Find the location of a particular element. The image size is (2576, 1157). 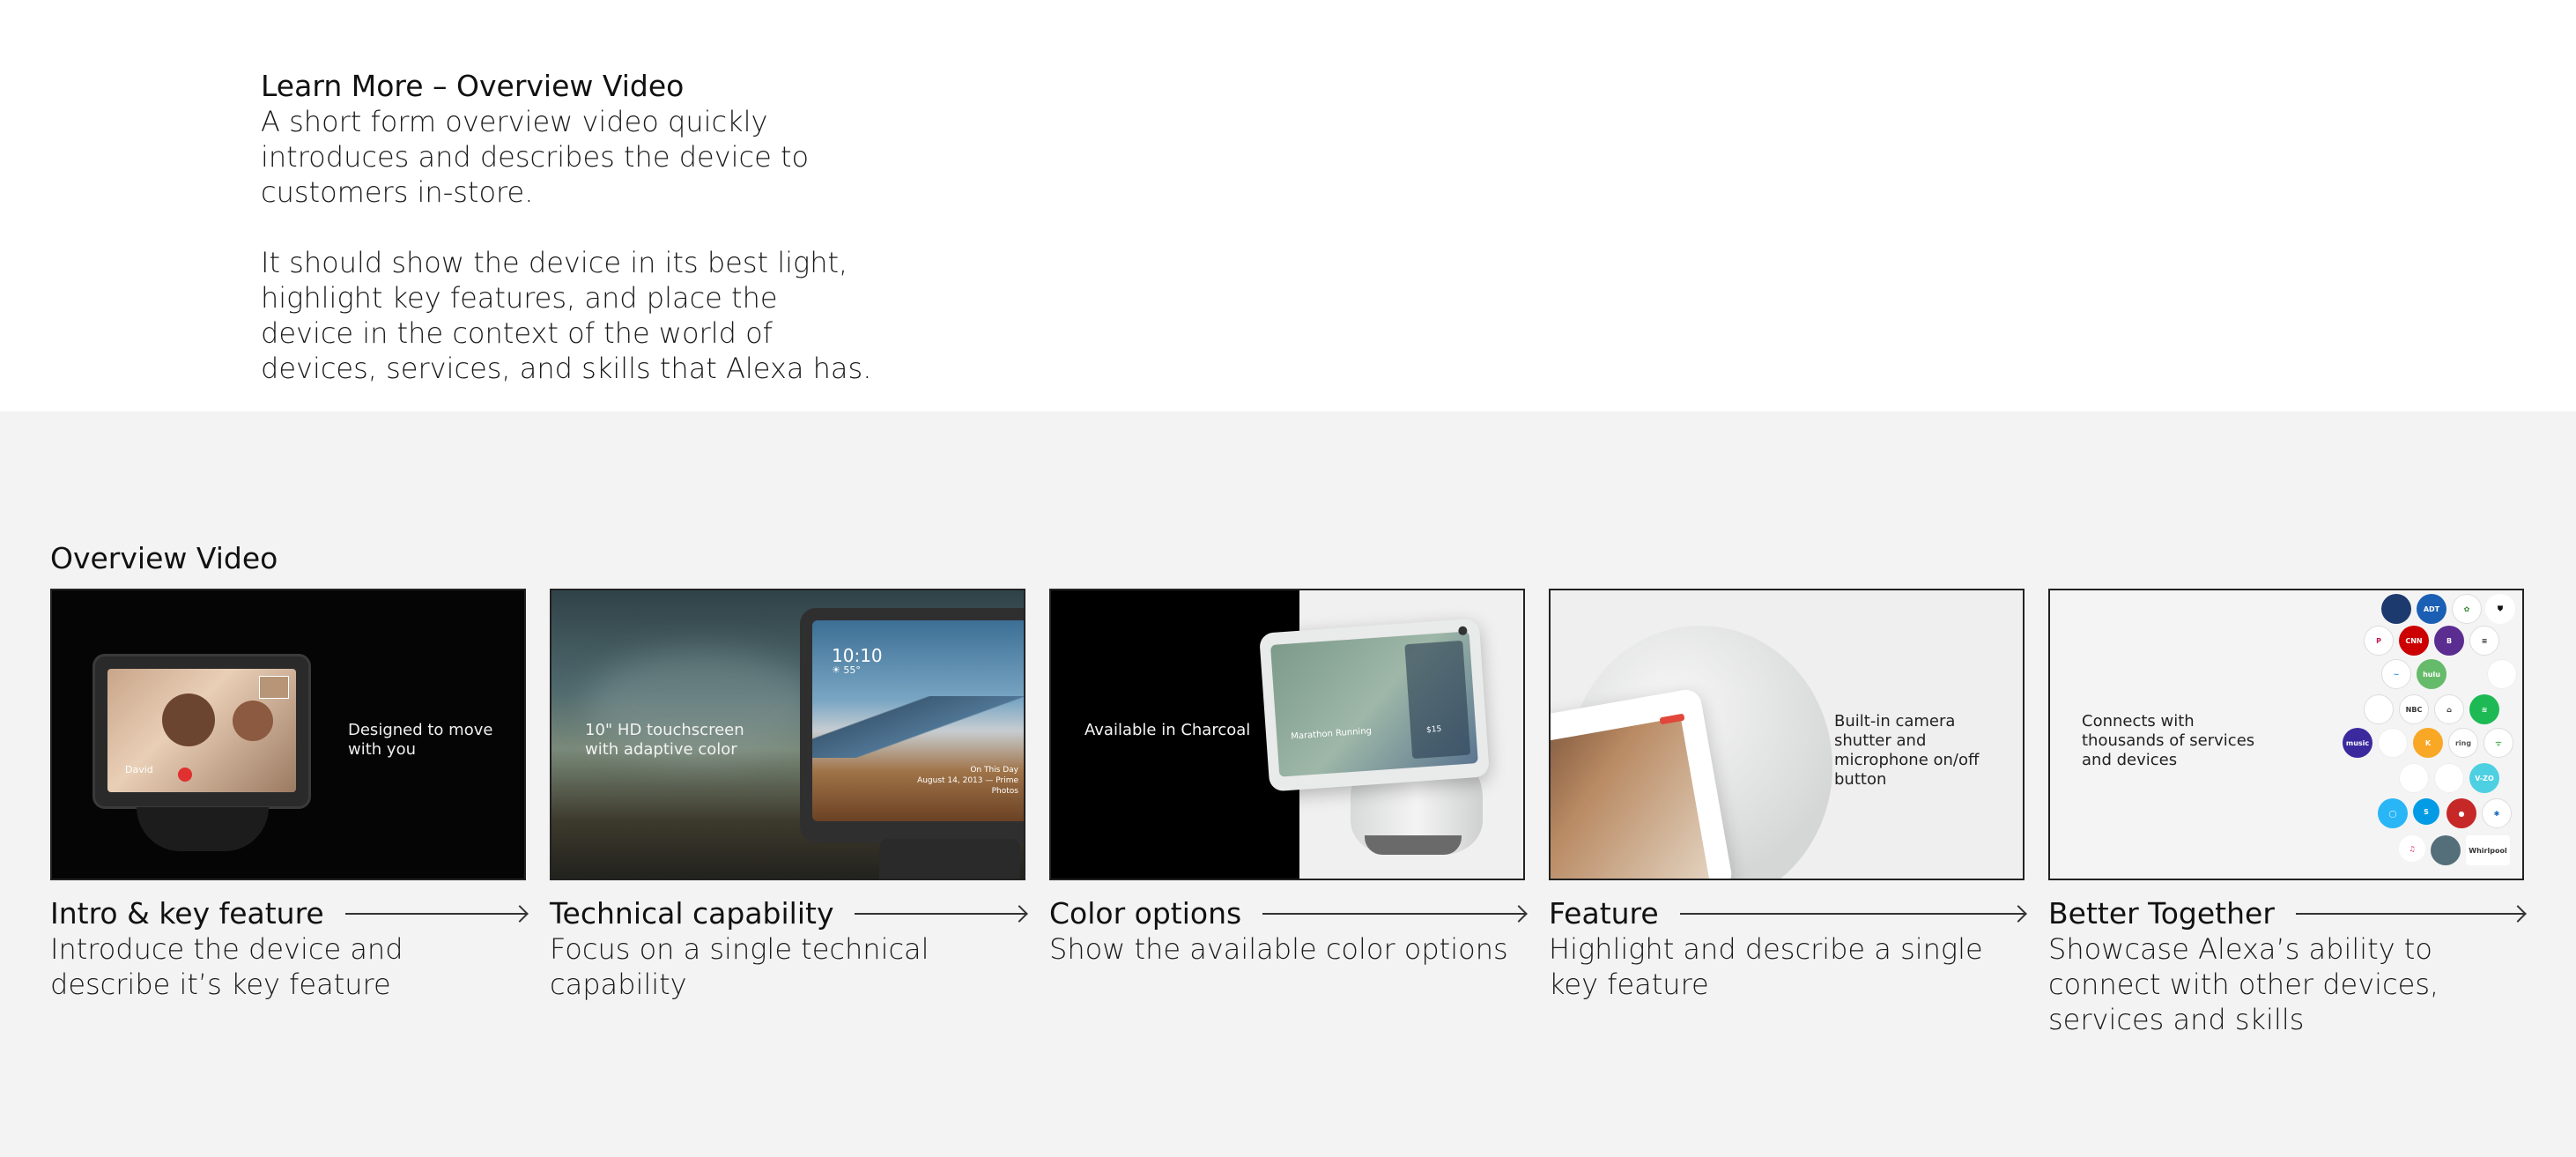

apple-logo-icon is located at coordinates (2379, 709).